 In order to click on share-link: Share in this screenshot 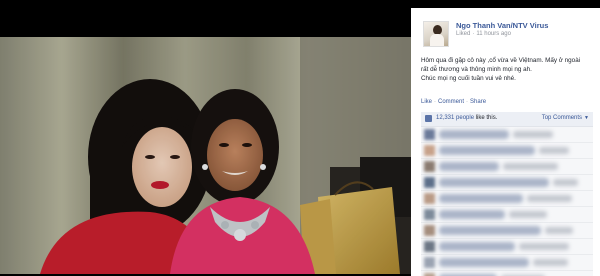, I will do `click(478, 102)`.